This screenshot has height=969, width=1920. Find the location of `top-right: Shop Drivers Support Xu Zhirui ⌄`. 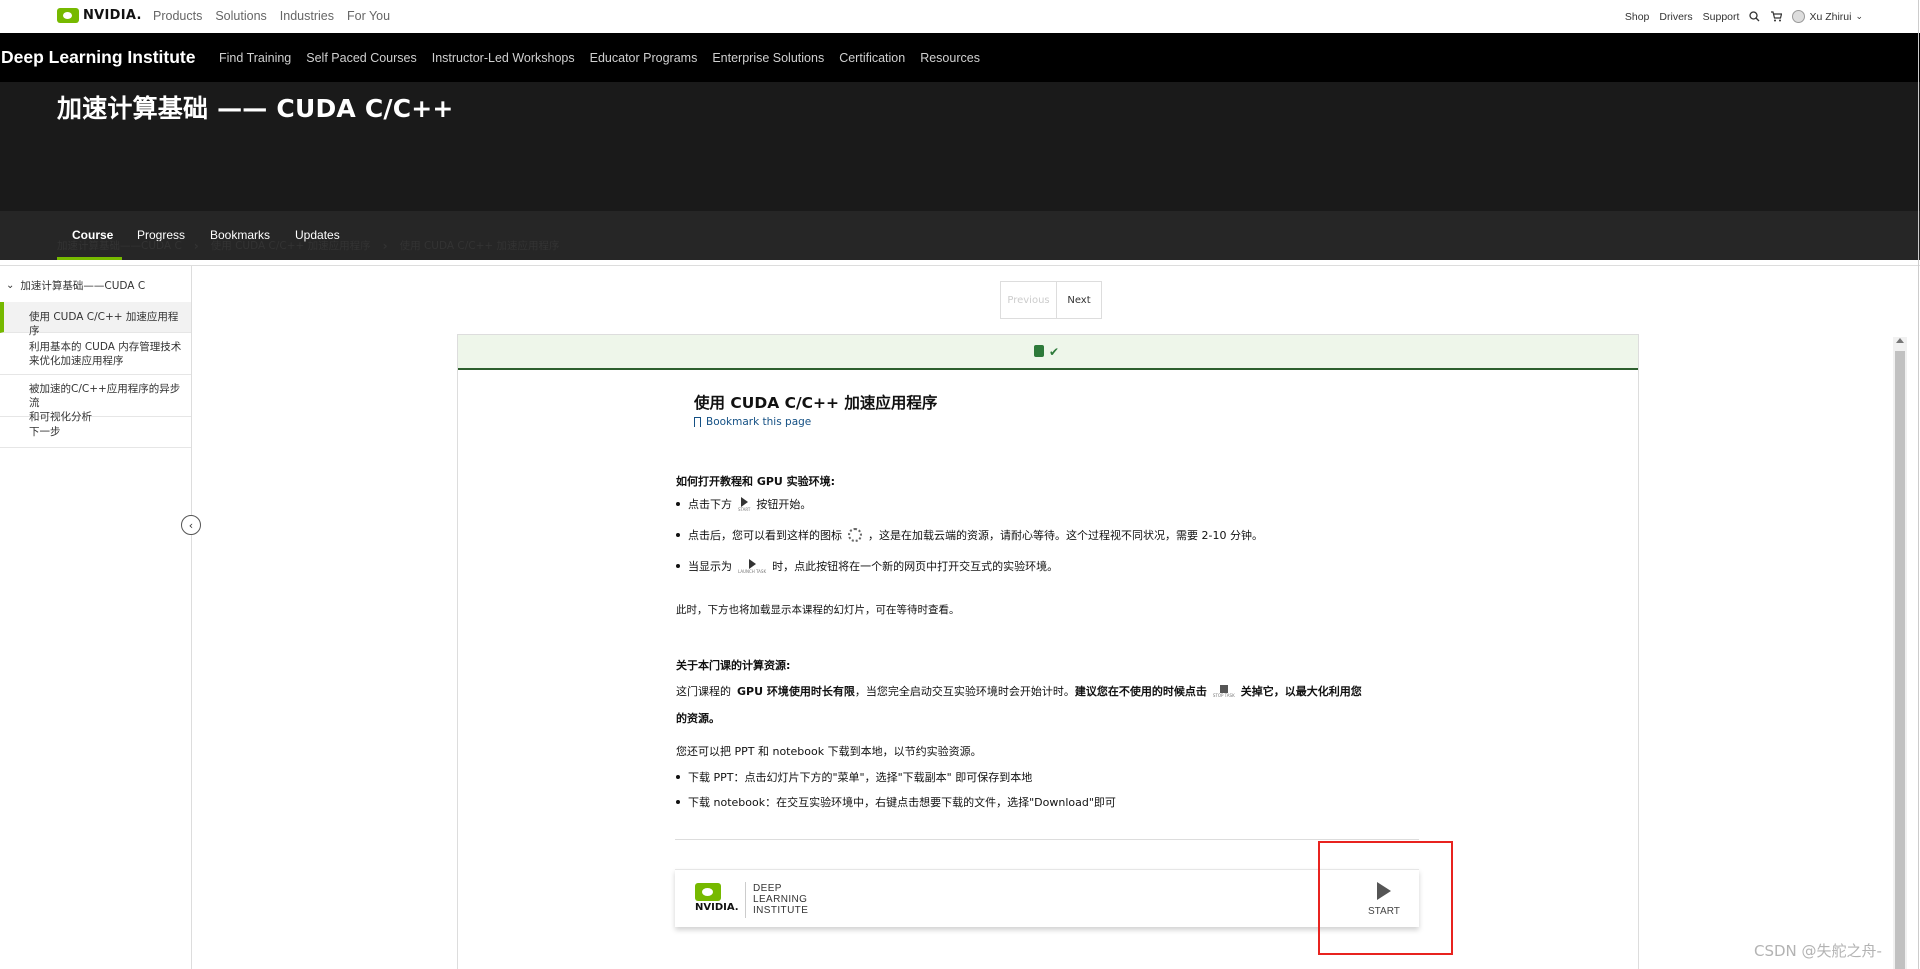

top-right: Shop Drivers Support Xu Zhirui ⌄ is located at coordinates (1744, 16).